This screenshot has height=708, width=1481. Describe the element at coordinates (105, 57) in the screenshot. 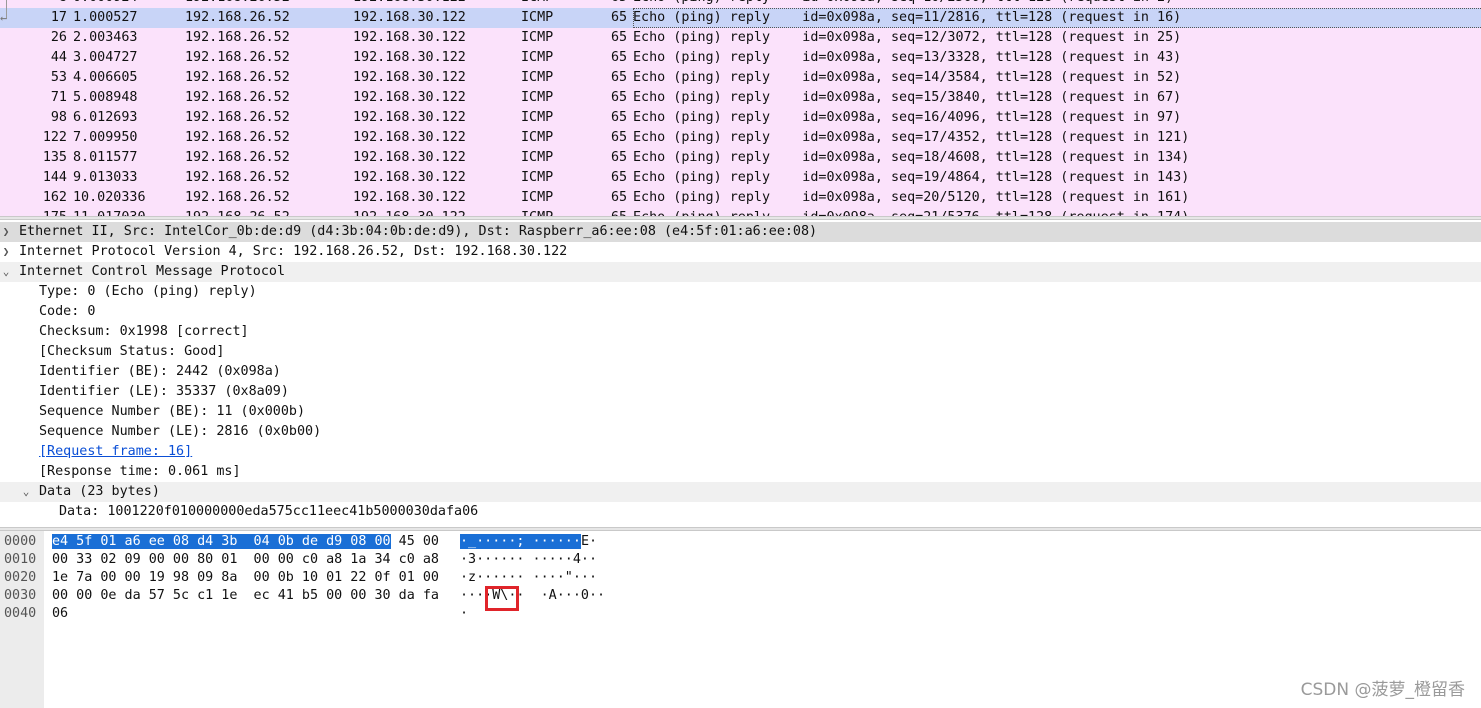

I see `column-time: 3.004727` at that location.